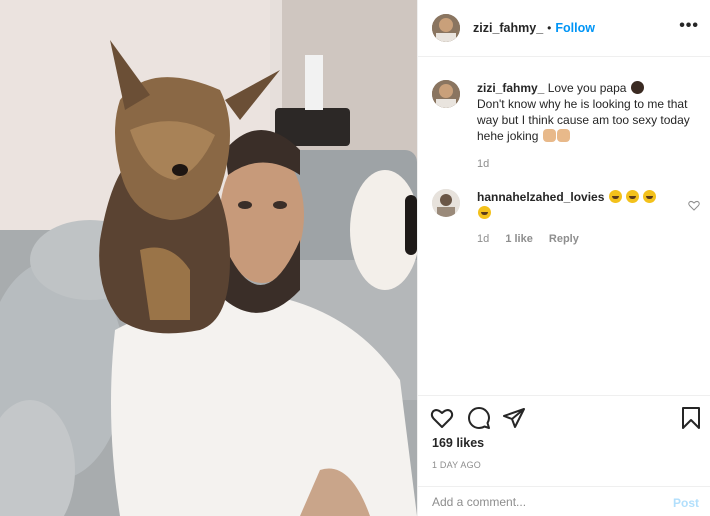  What do you see at coordinates (587, 88) in the screenshot?
I see `caption-text: Love you papa` at bounding box center [587, 88].